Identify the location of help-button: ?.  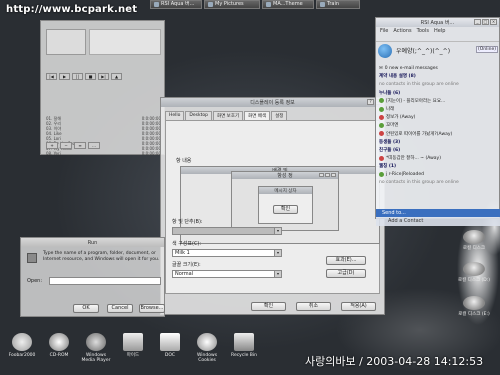
(370, 102).